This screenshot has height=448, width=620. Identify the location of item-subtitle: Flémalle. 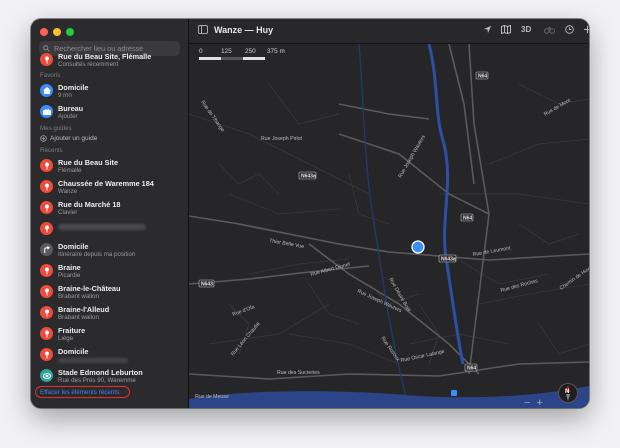
(70, 170).